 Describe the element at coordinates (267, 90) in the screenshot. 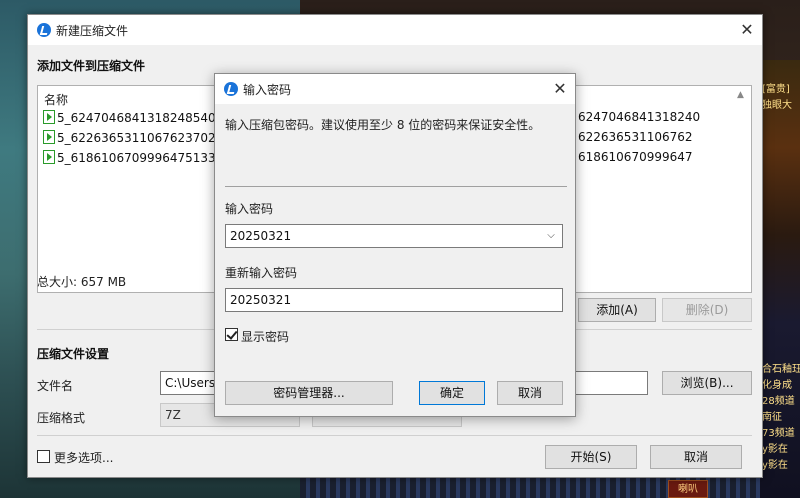

I see `dialog-title: 输入密码` at that location.